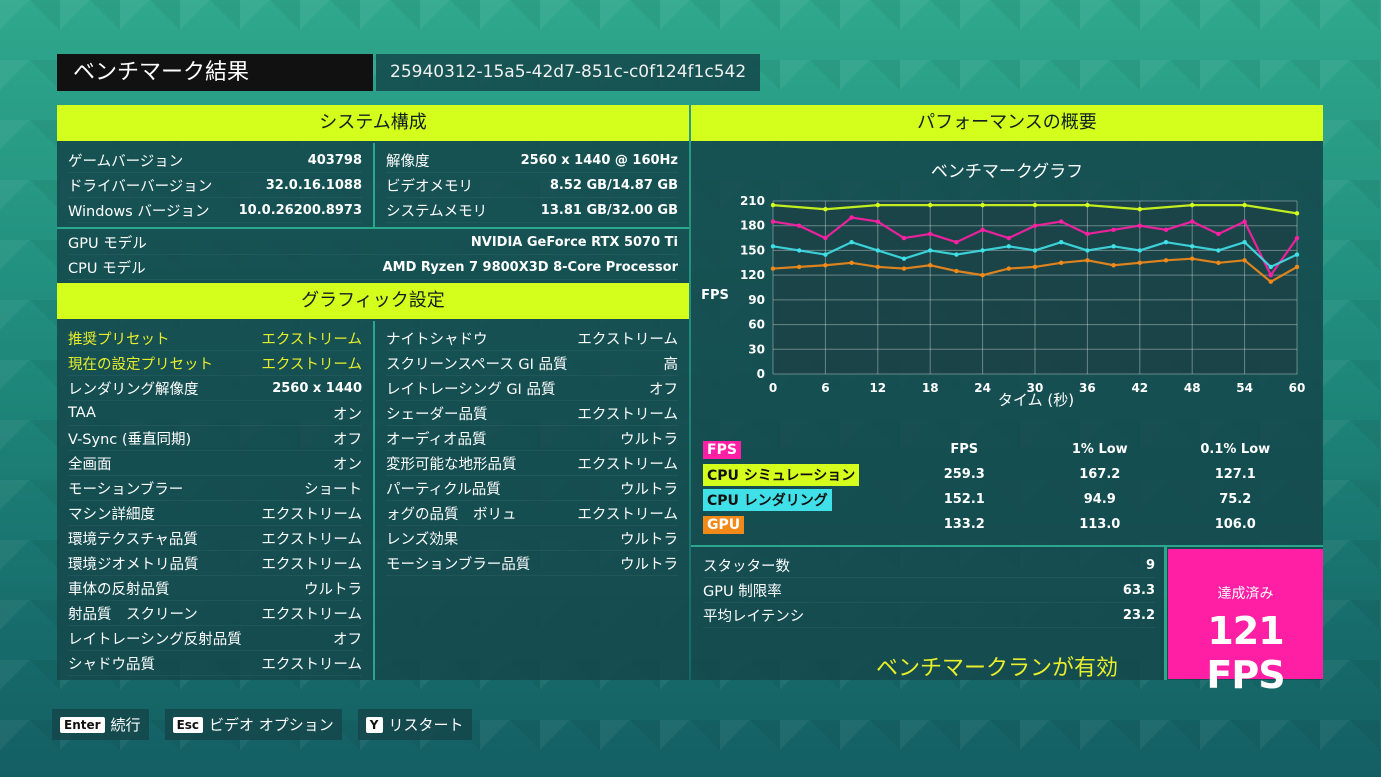  I want to click on row-value: 8.52 GB/14.87 GB, so click(613, 185).